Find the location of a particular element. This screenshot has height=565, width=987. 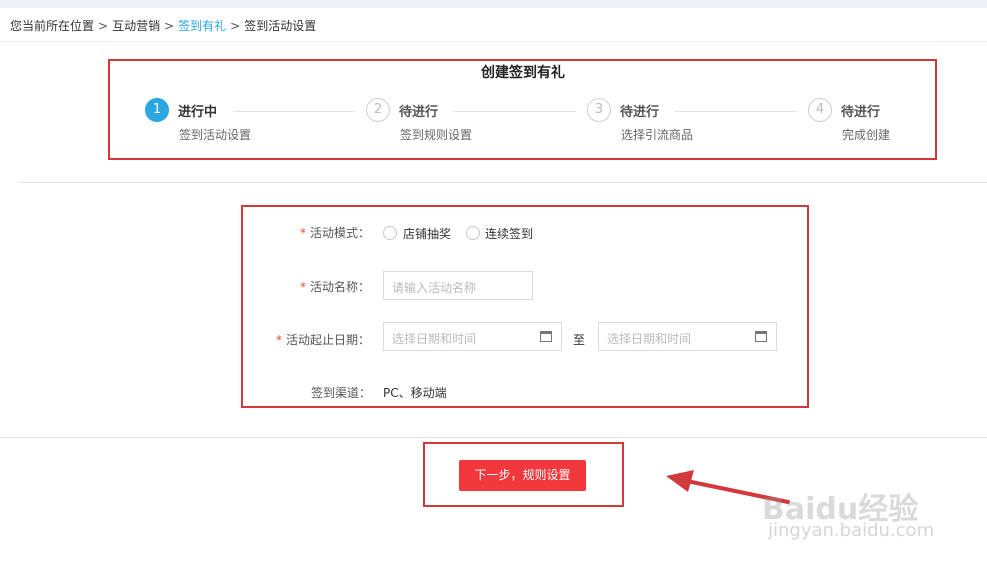

breadcrumb-link-marketing: 互动营销 is located at coordinates (136, 26).